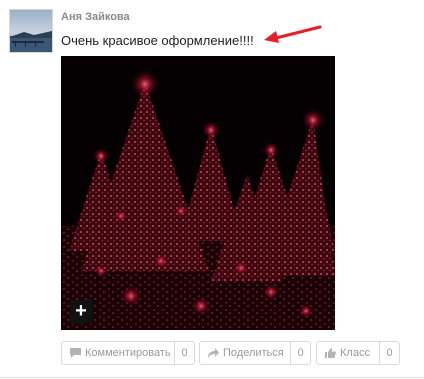  I want to click on post-divider, so click(212, 377).